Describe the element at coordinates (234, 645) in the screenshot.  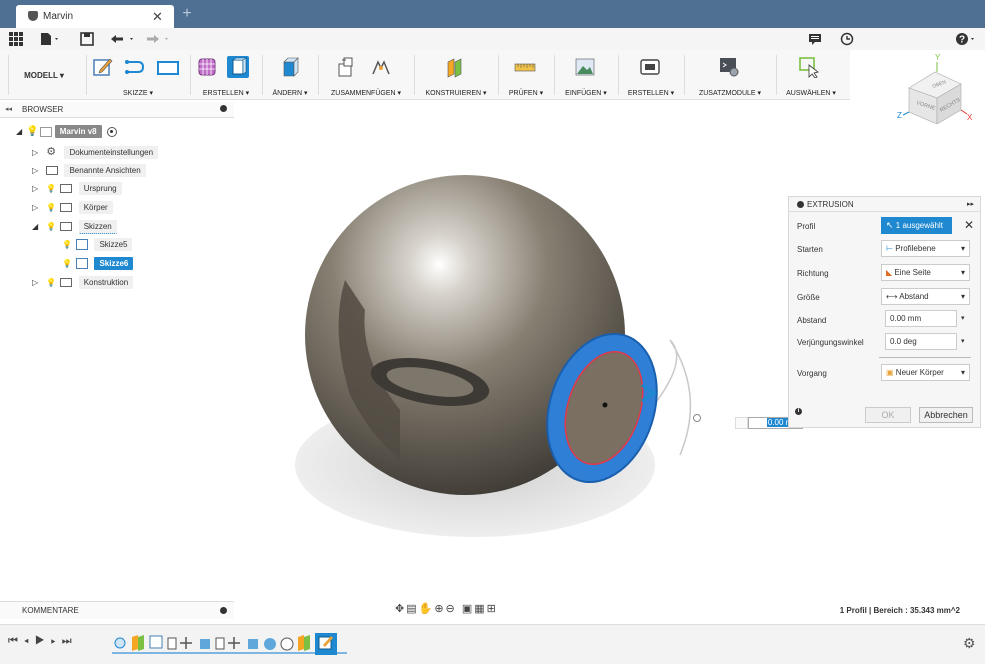
I see `timeline-features` at that location.